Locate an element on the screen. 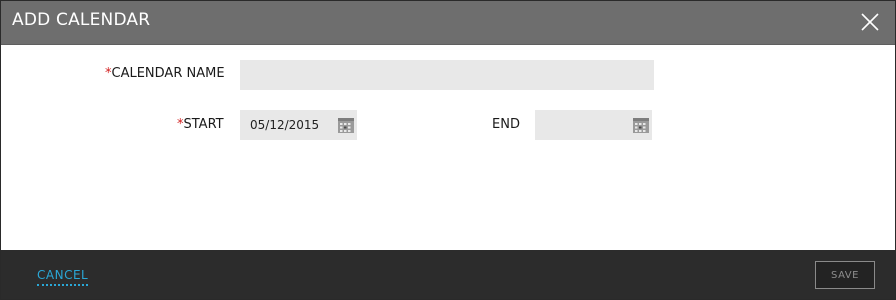  calendar-name-label: *CALENDAR NAME is located at coordinates (165, 73).